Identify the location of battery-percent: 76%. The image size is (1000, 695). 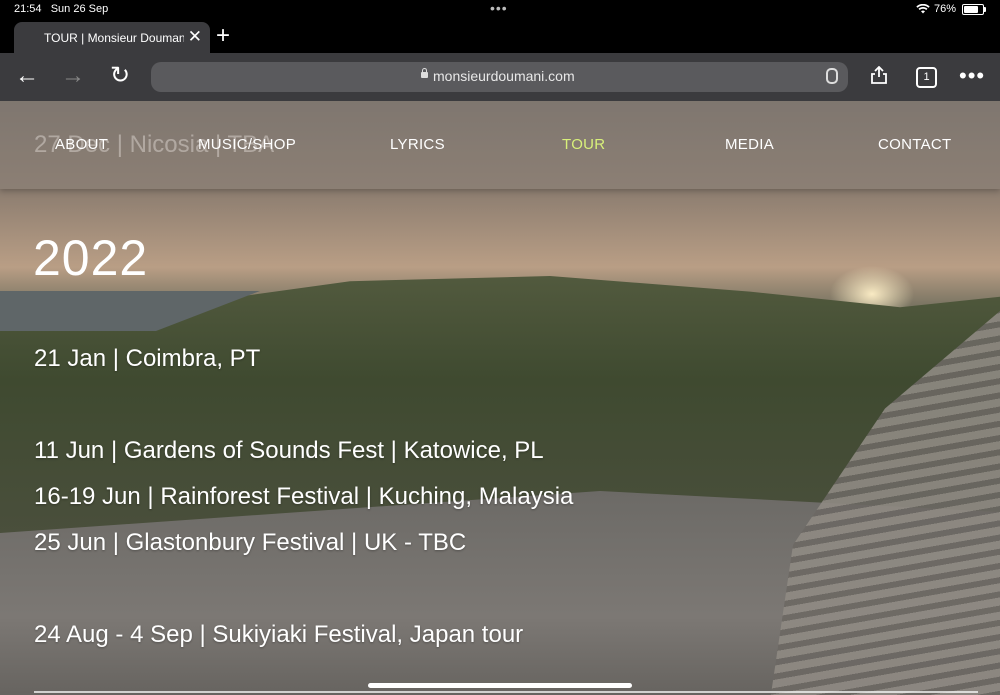
(944, 9).